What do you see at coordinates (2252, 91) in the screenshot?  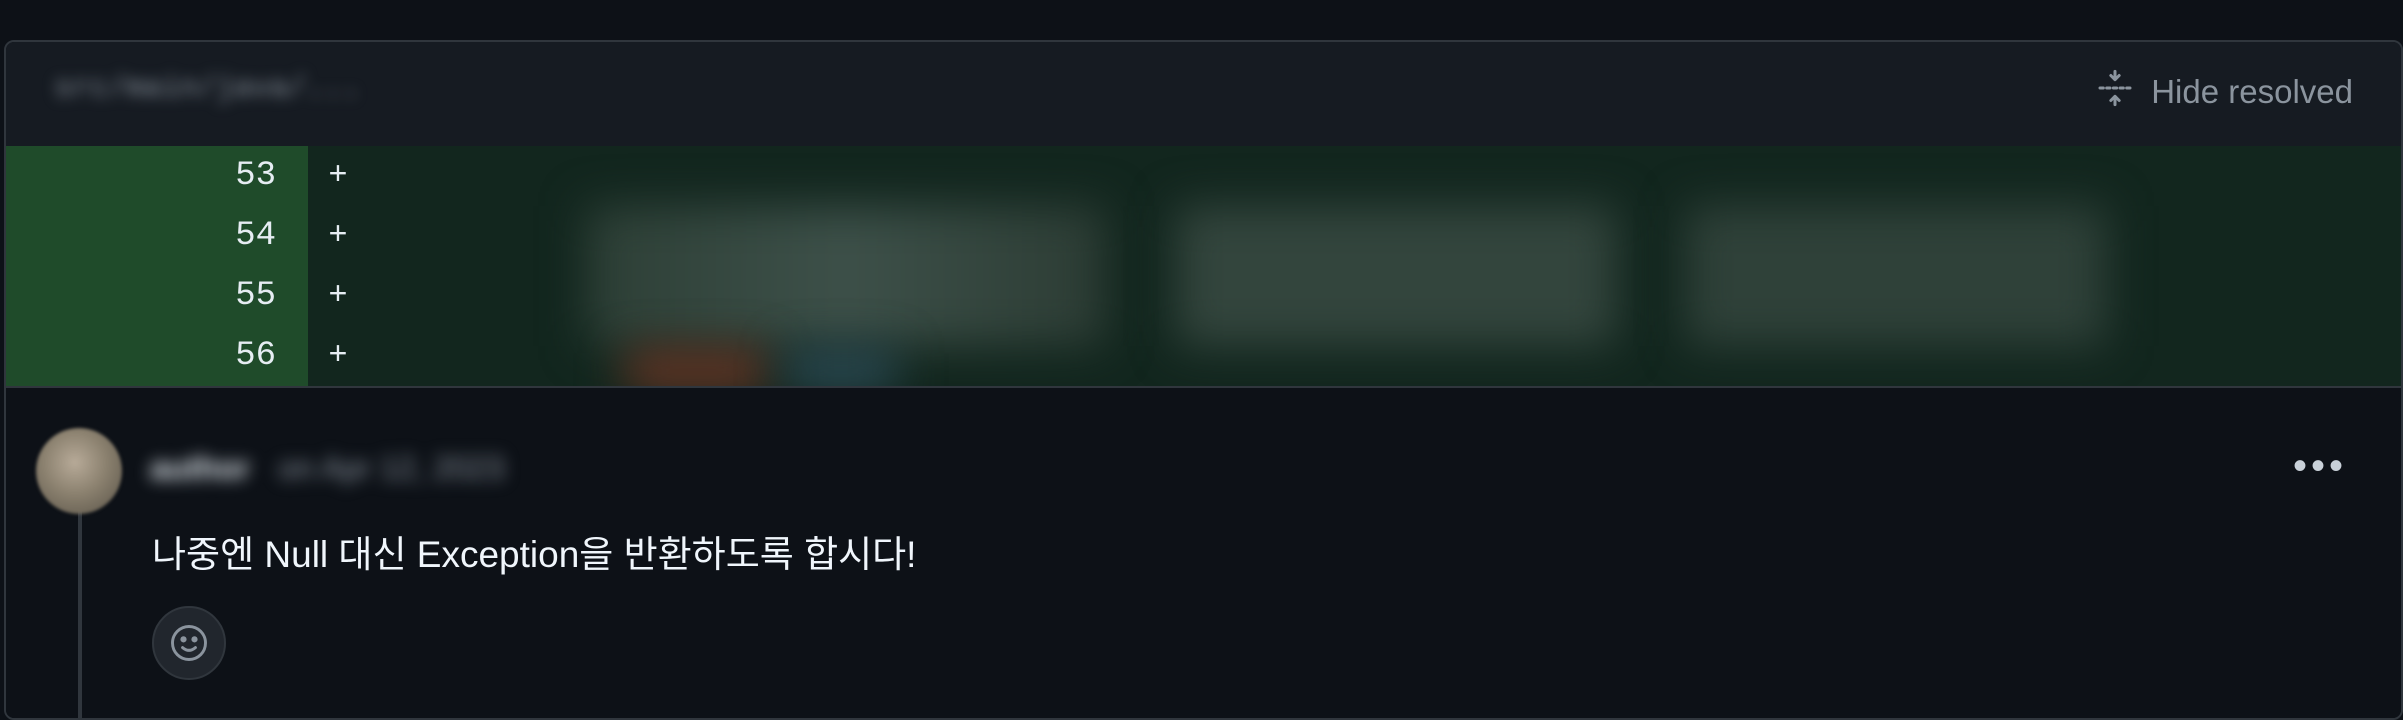 I see `hide-resolved-label: Hide resolved` at bounding box center [2252, 91].